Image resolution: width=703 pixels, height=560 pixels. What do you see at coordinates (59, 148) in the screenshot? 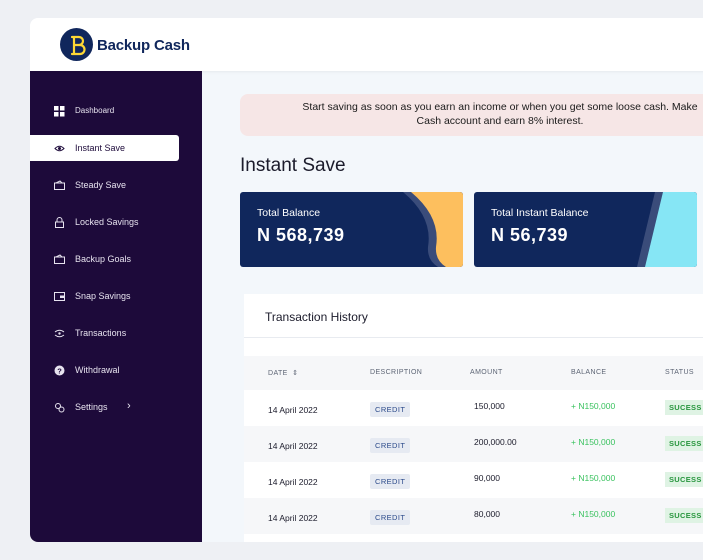
I see `eye-icon` at bounding box center [59, 148].